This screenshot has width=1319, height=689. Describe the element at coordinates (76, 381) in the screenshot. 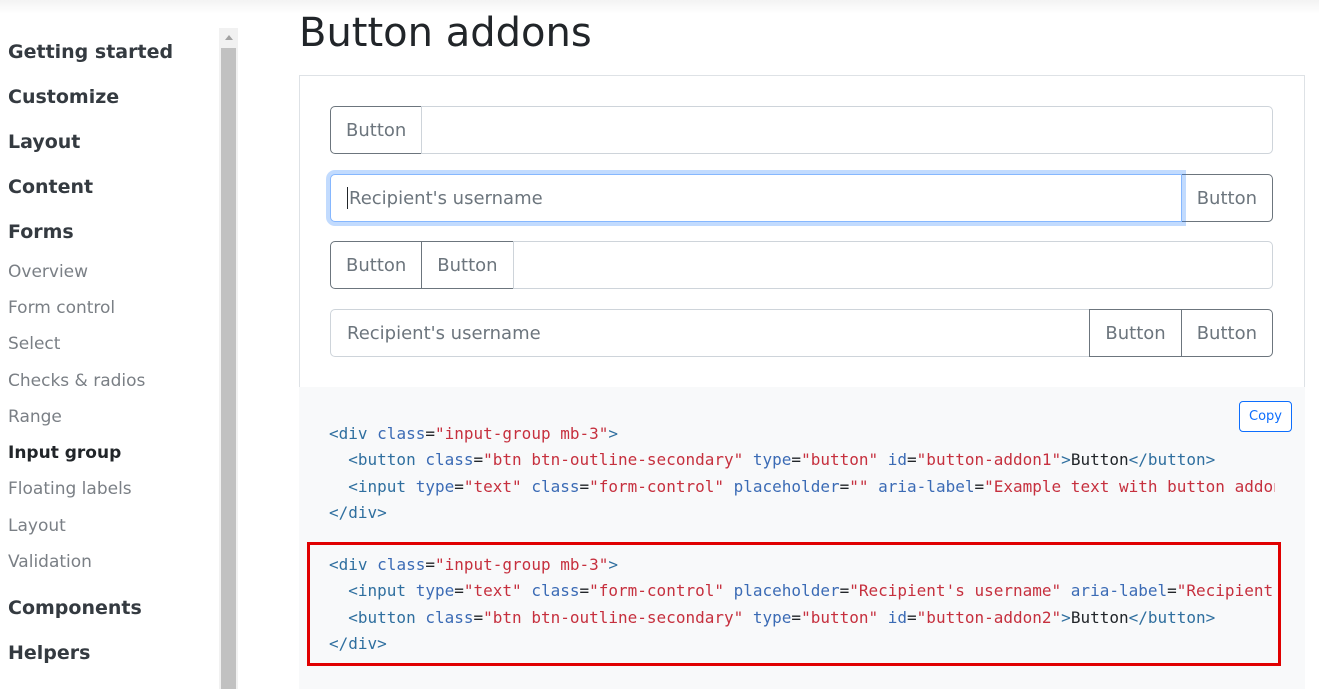

I see `sidebar-item-checks-radios: Checks & radios` at that location.